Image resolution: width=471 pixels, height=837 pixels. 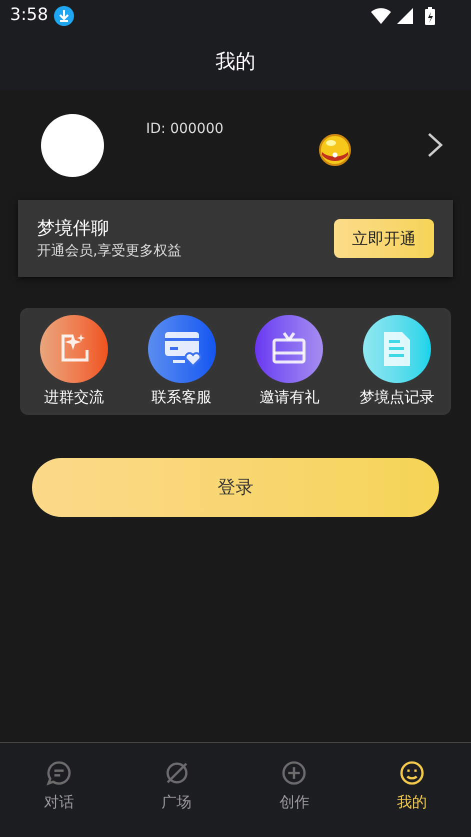 I want to click on signal-icon, so click(x=405, y=16).